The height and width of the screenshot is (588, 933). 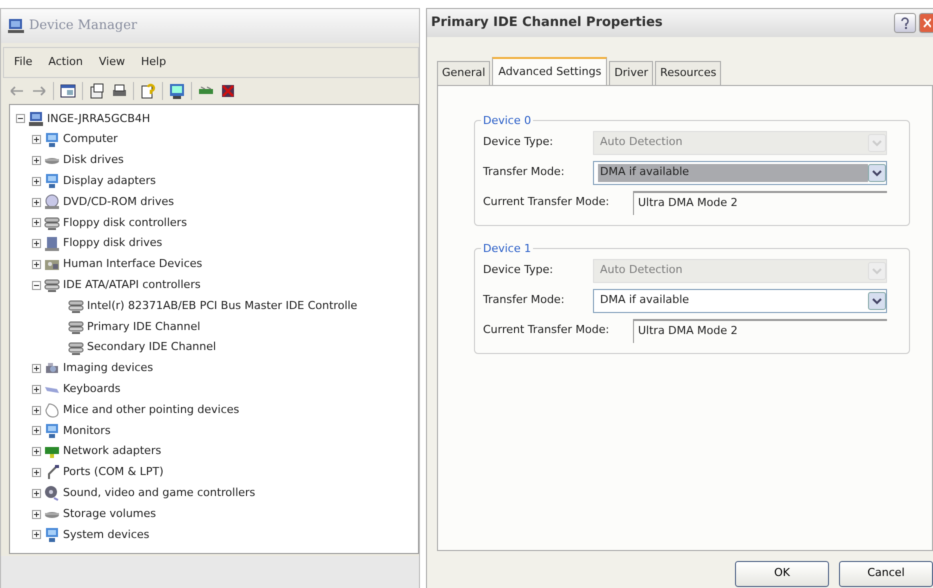 What do you see at coordinates (159, 493) in the screenshot?
I see `tree-item: Sound, video and game controllers` at bounding box center [159, 493].